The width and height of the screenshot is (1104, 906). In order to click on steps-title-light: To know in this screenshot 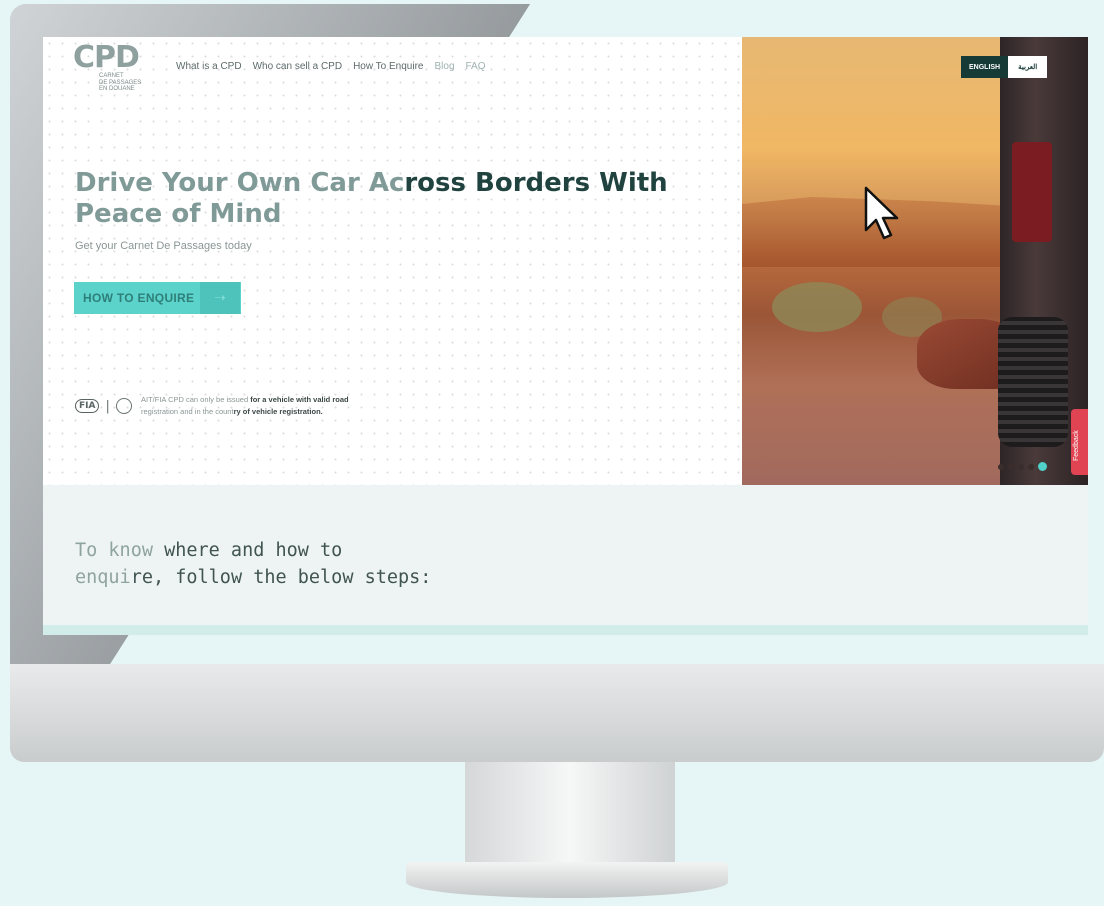, I will do `click(120, 550)`.